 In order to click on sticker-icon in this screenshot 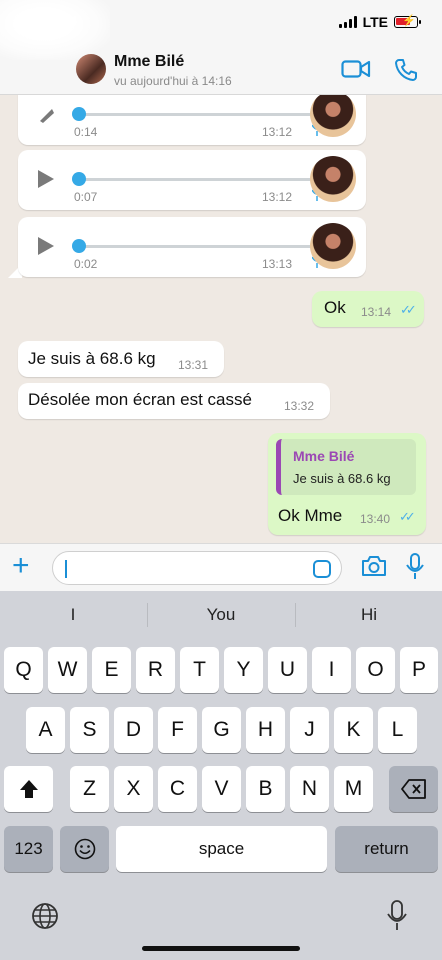, I will do `click(322, 569)`.